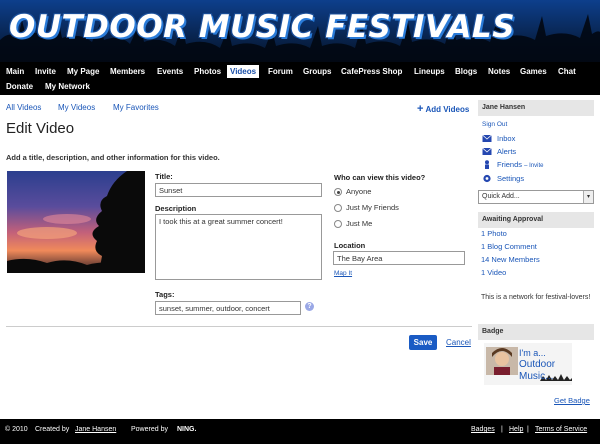  I want to click on footer-powered-by: Powered by, so click(149, 429).